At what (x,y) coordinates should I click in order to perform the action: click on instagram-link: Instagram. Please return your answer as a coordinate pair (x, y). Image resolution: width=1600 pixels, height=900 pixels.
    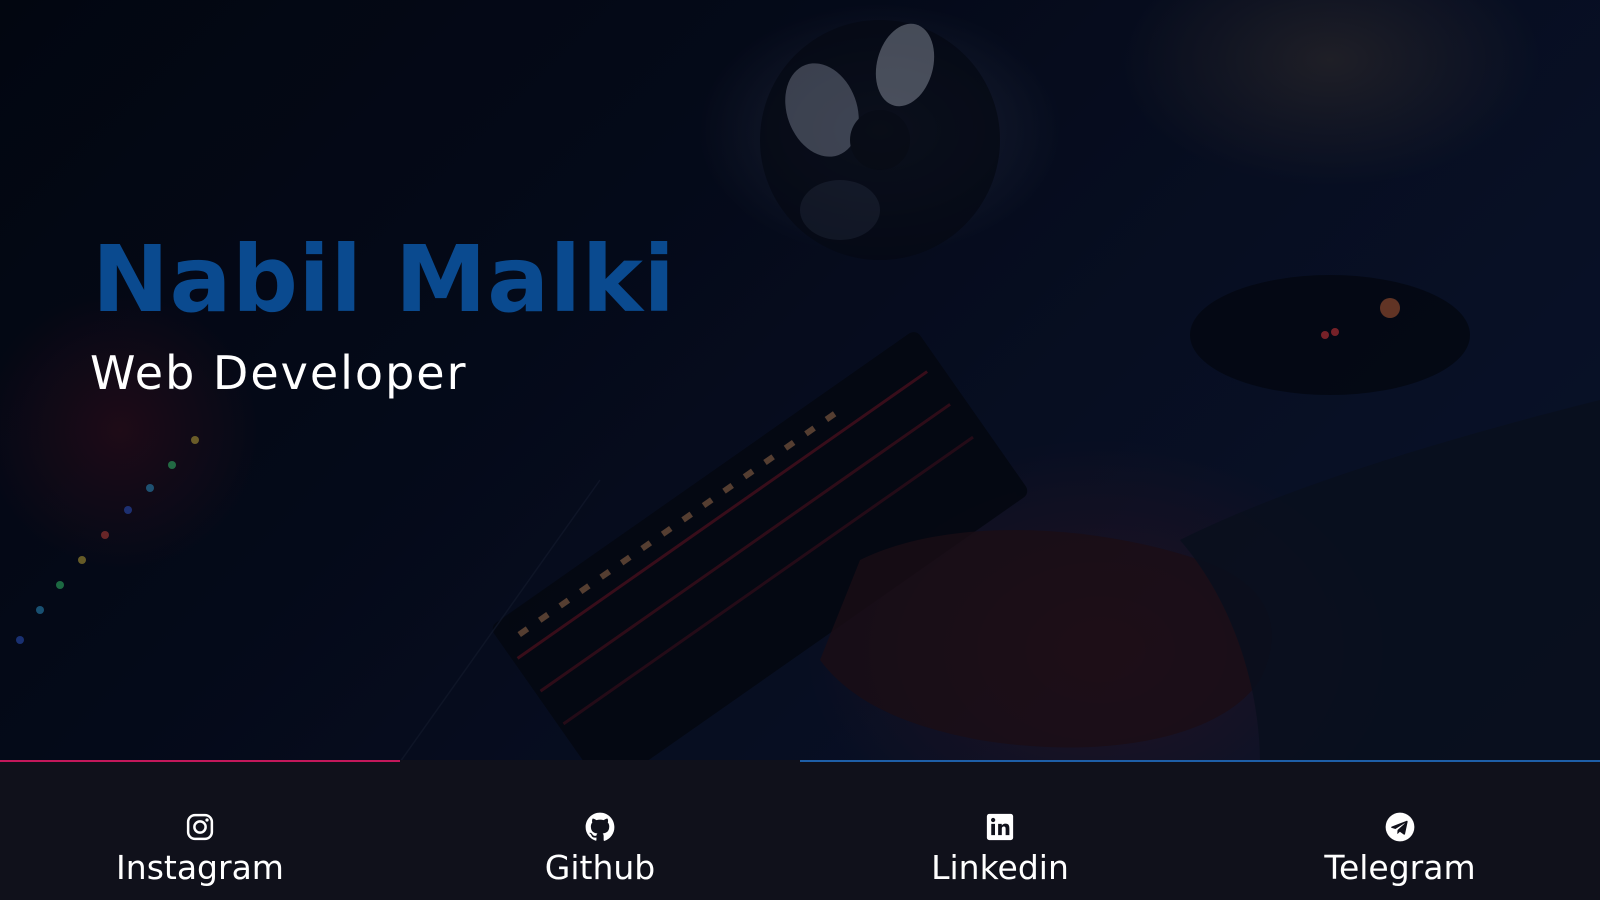
    Looking at the image, I should click on (200, 830).